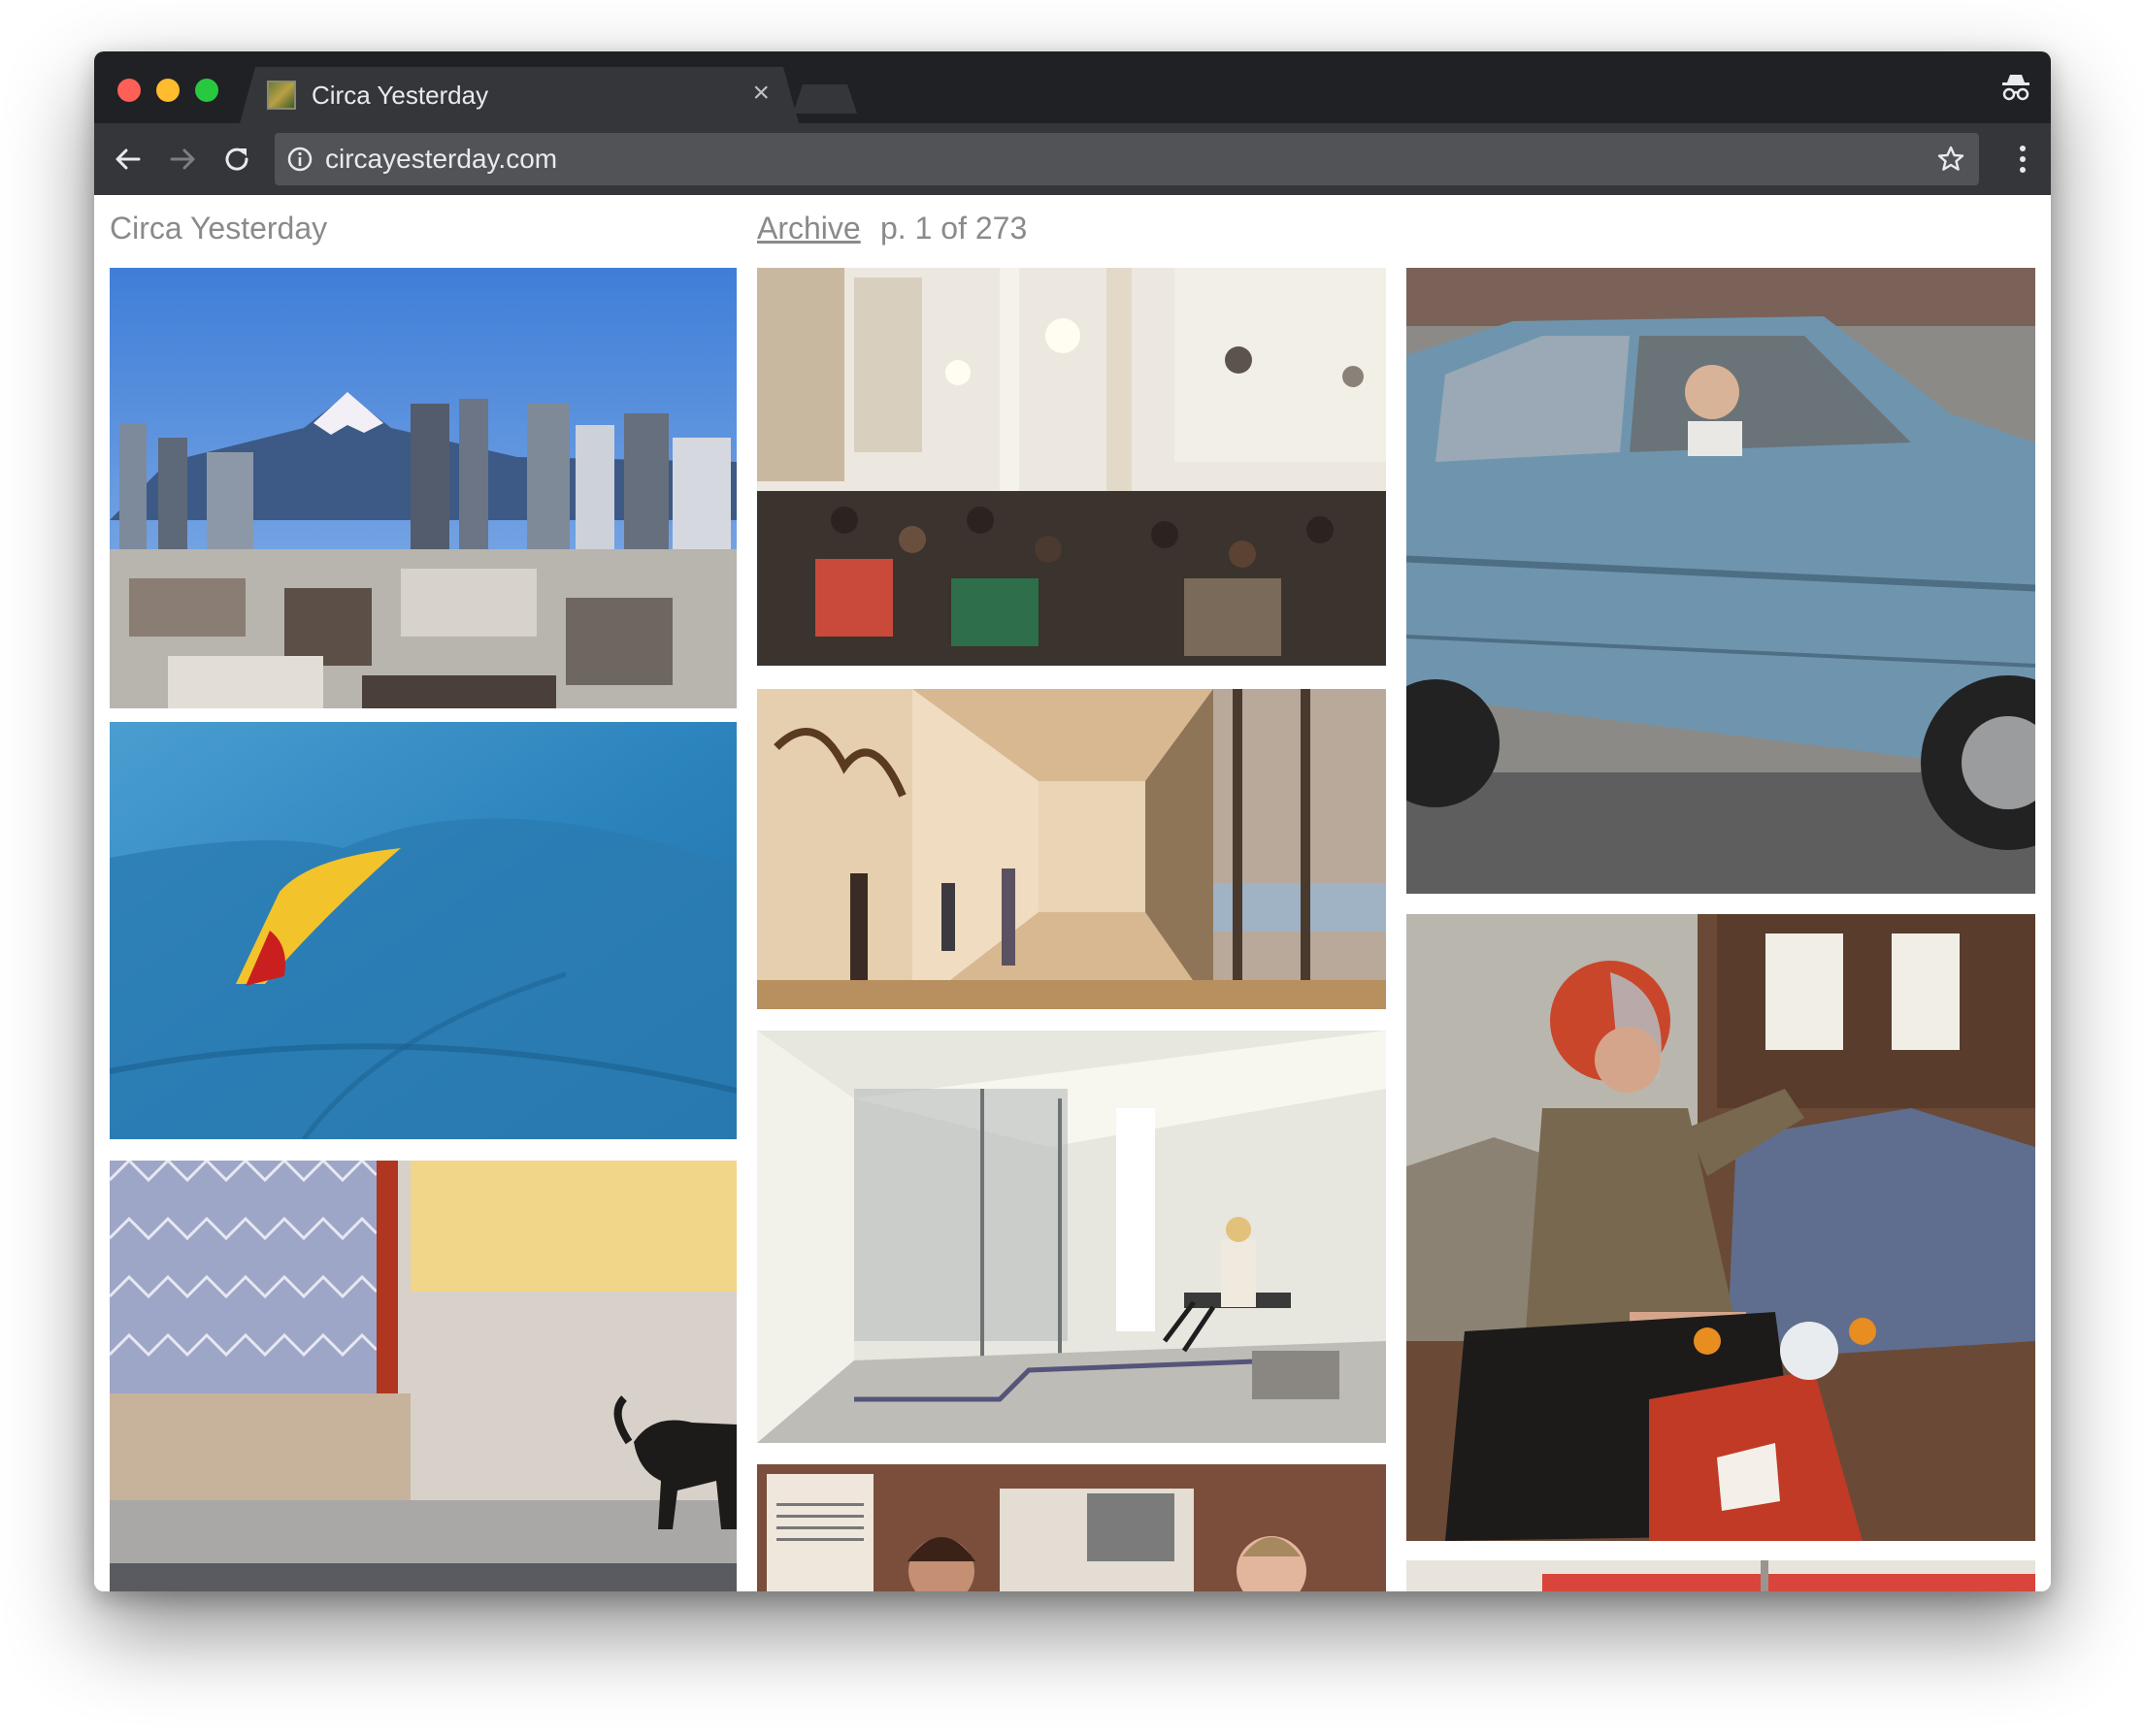  I want to click on archive-link: Archive, so click(809, 228).